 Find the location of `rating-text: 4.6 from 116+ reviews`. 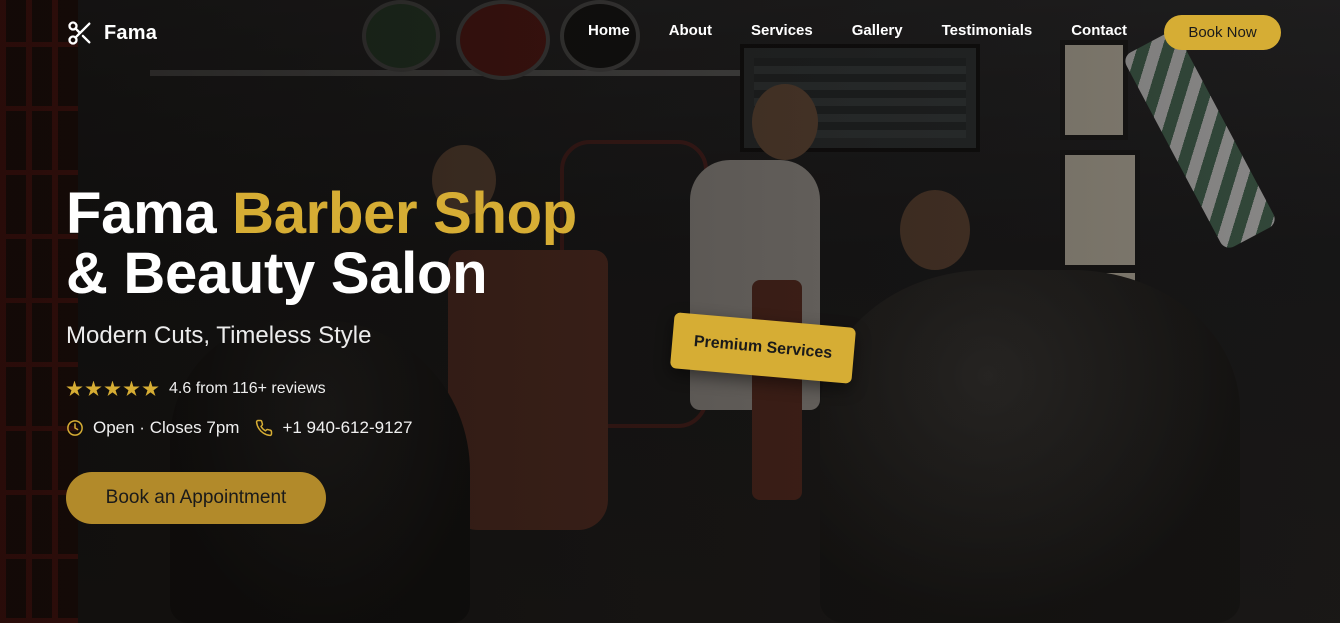

rating-text: 4.6 from 116+ reviews is located at coordinates (247, 388).